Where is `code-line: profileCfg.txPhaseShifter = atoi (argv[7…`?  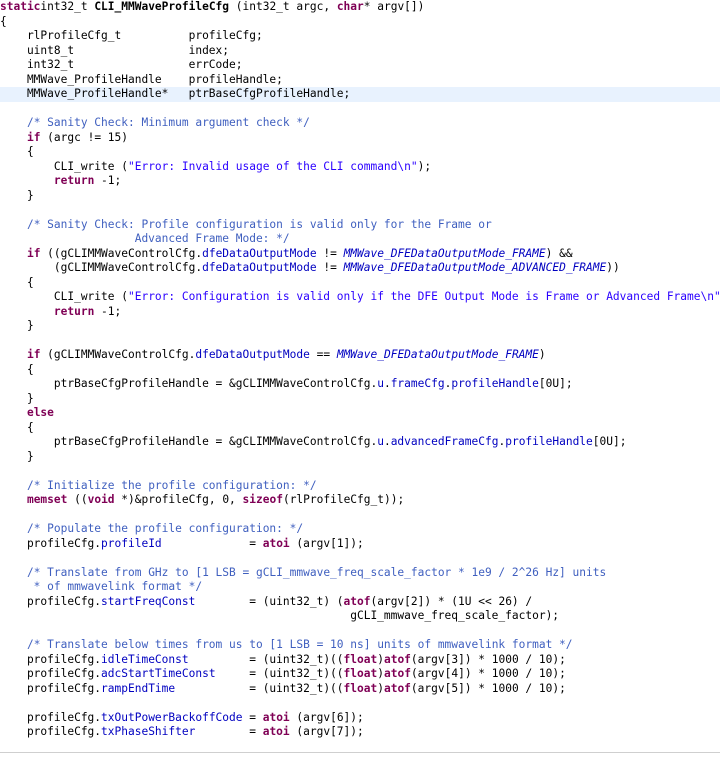 code-line: profileCfg.txPhaseShifter = atoi (argv[7… is located at coordinates (360, 732).